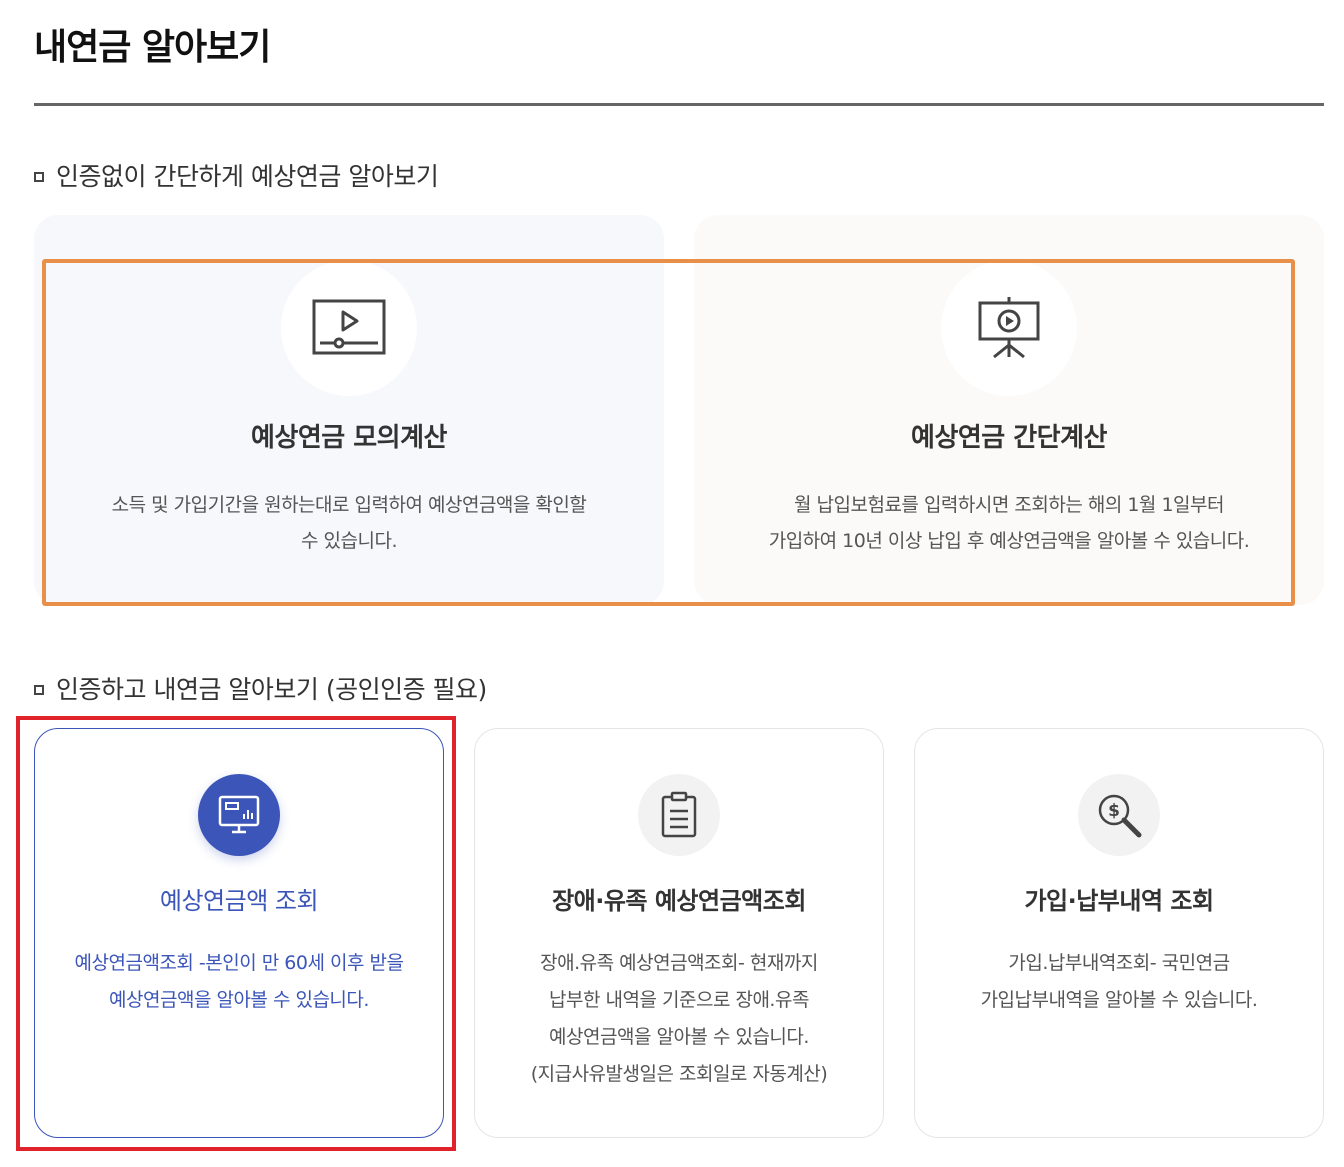 This screenshot has width=1344, height=1167. Describe the element at coordinates (152, 47) in the screenshot. I see `page-title: 내연금 알아보기` at that location.